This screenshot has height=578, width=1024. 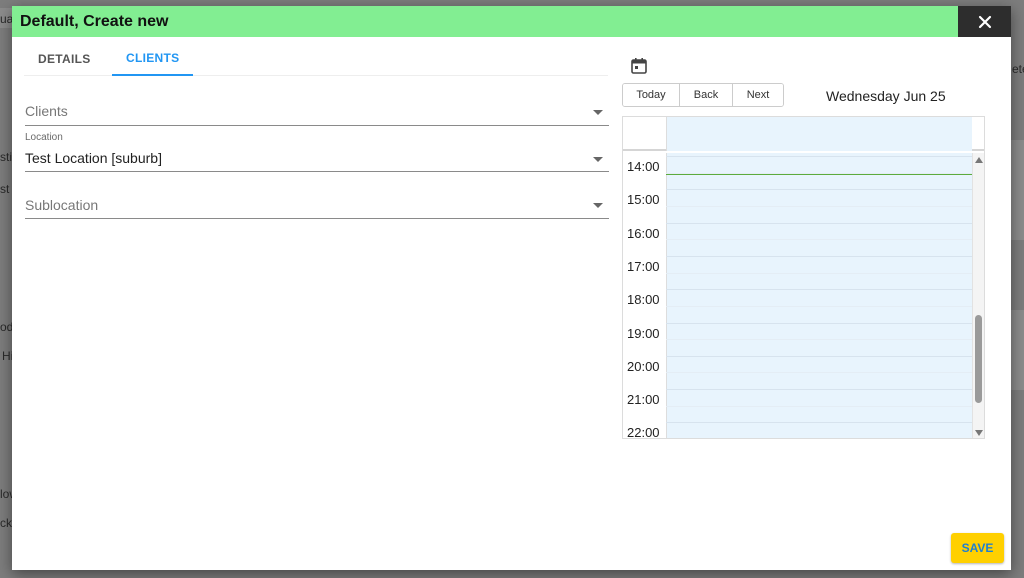 What do you see at coordinates (979, 160) in the screenshot?
I see `scroll-up-icon` at bounding box center [979, 160].